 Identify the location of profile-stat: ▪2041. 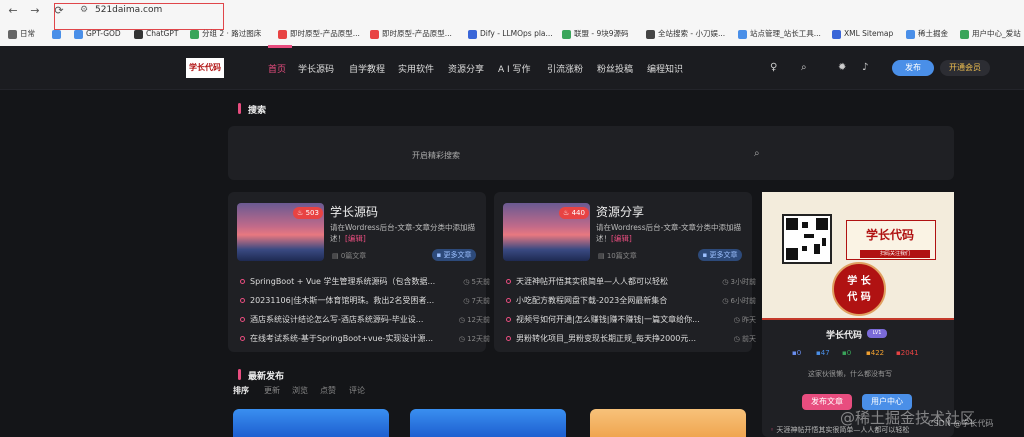
(907, 353).